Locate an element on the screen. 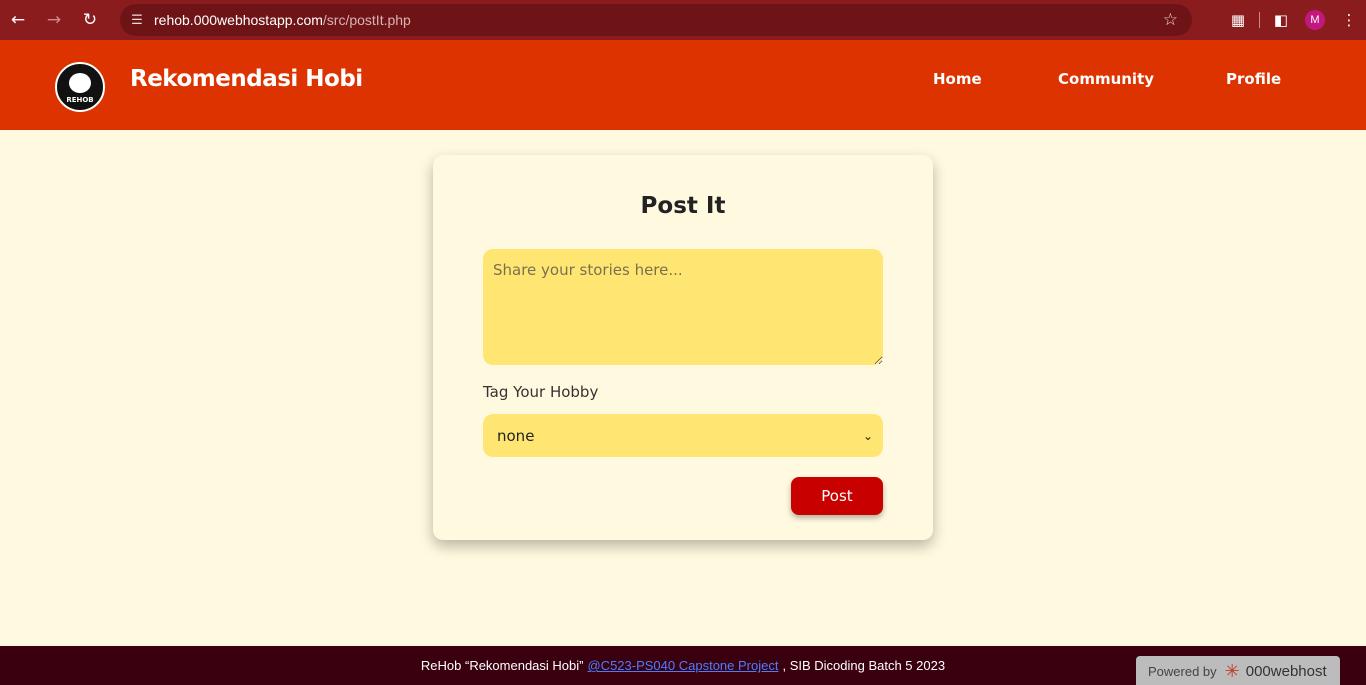 Image resolution: width=1366 pixels, height=685 pixels. site-logo: REHOB is located at coordinates (80, 87).